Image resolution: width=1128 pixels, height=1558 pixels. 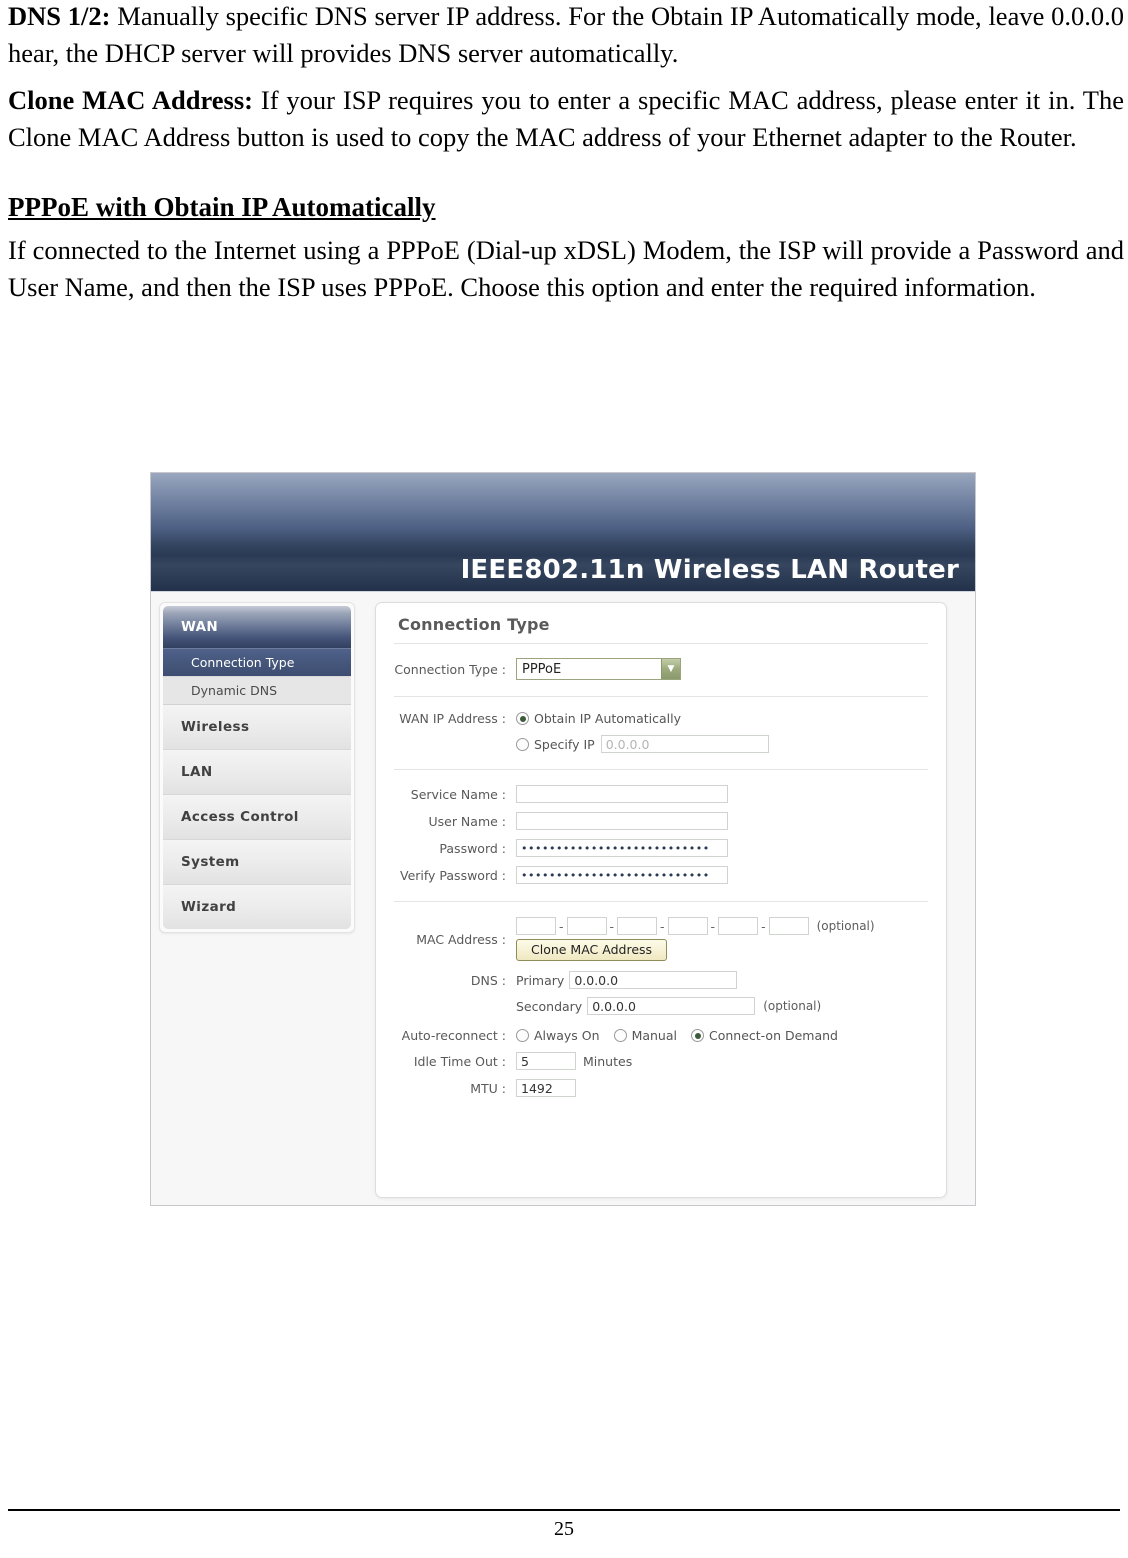 What do you see at coordinates (488, 980) in the screenshot?
I see `label-dns: DNS :` at bounding box center [488, 980].